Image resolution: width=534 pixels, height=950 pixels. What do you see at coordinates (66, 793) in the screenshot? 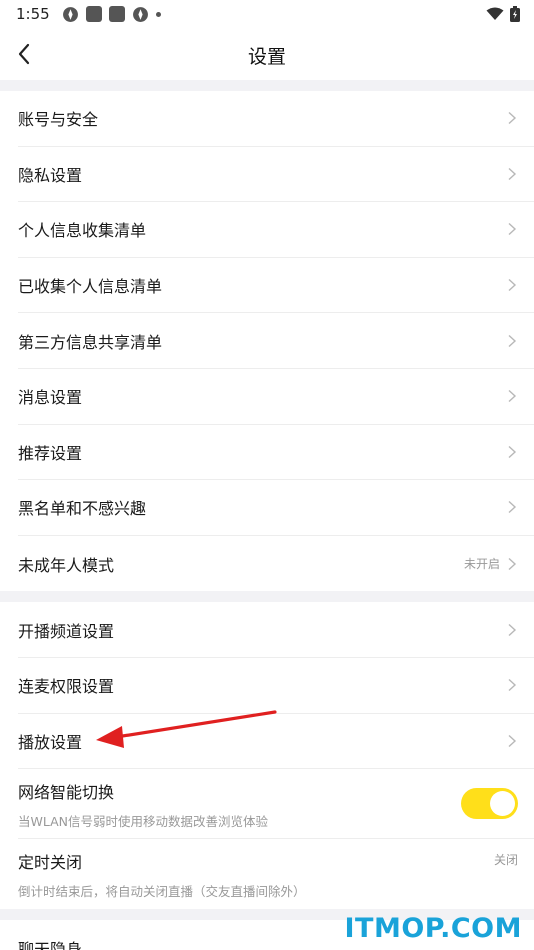
I see `settings-item-label: 网络智能切换` at bounding box center [66, 793].